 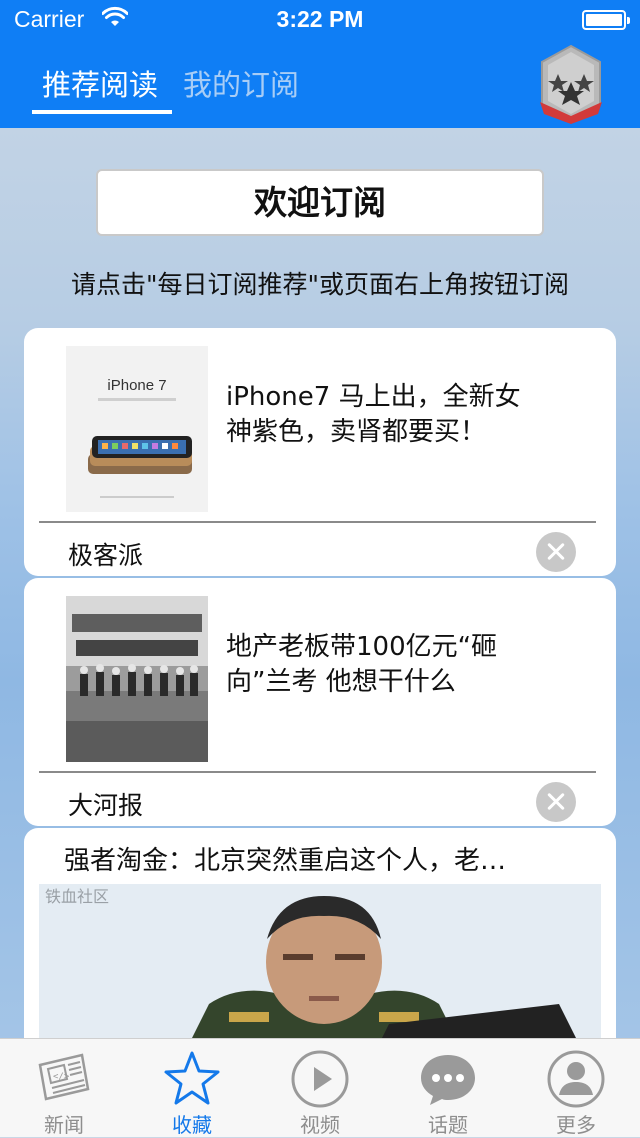 I want to click on tab-news: </> 新闻, so click(x=64, y=1088).